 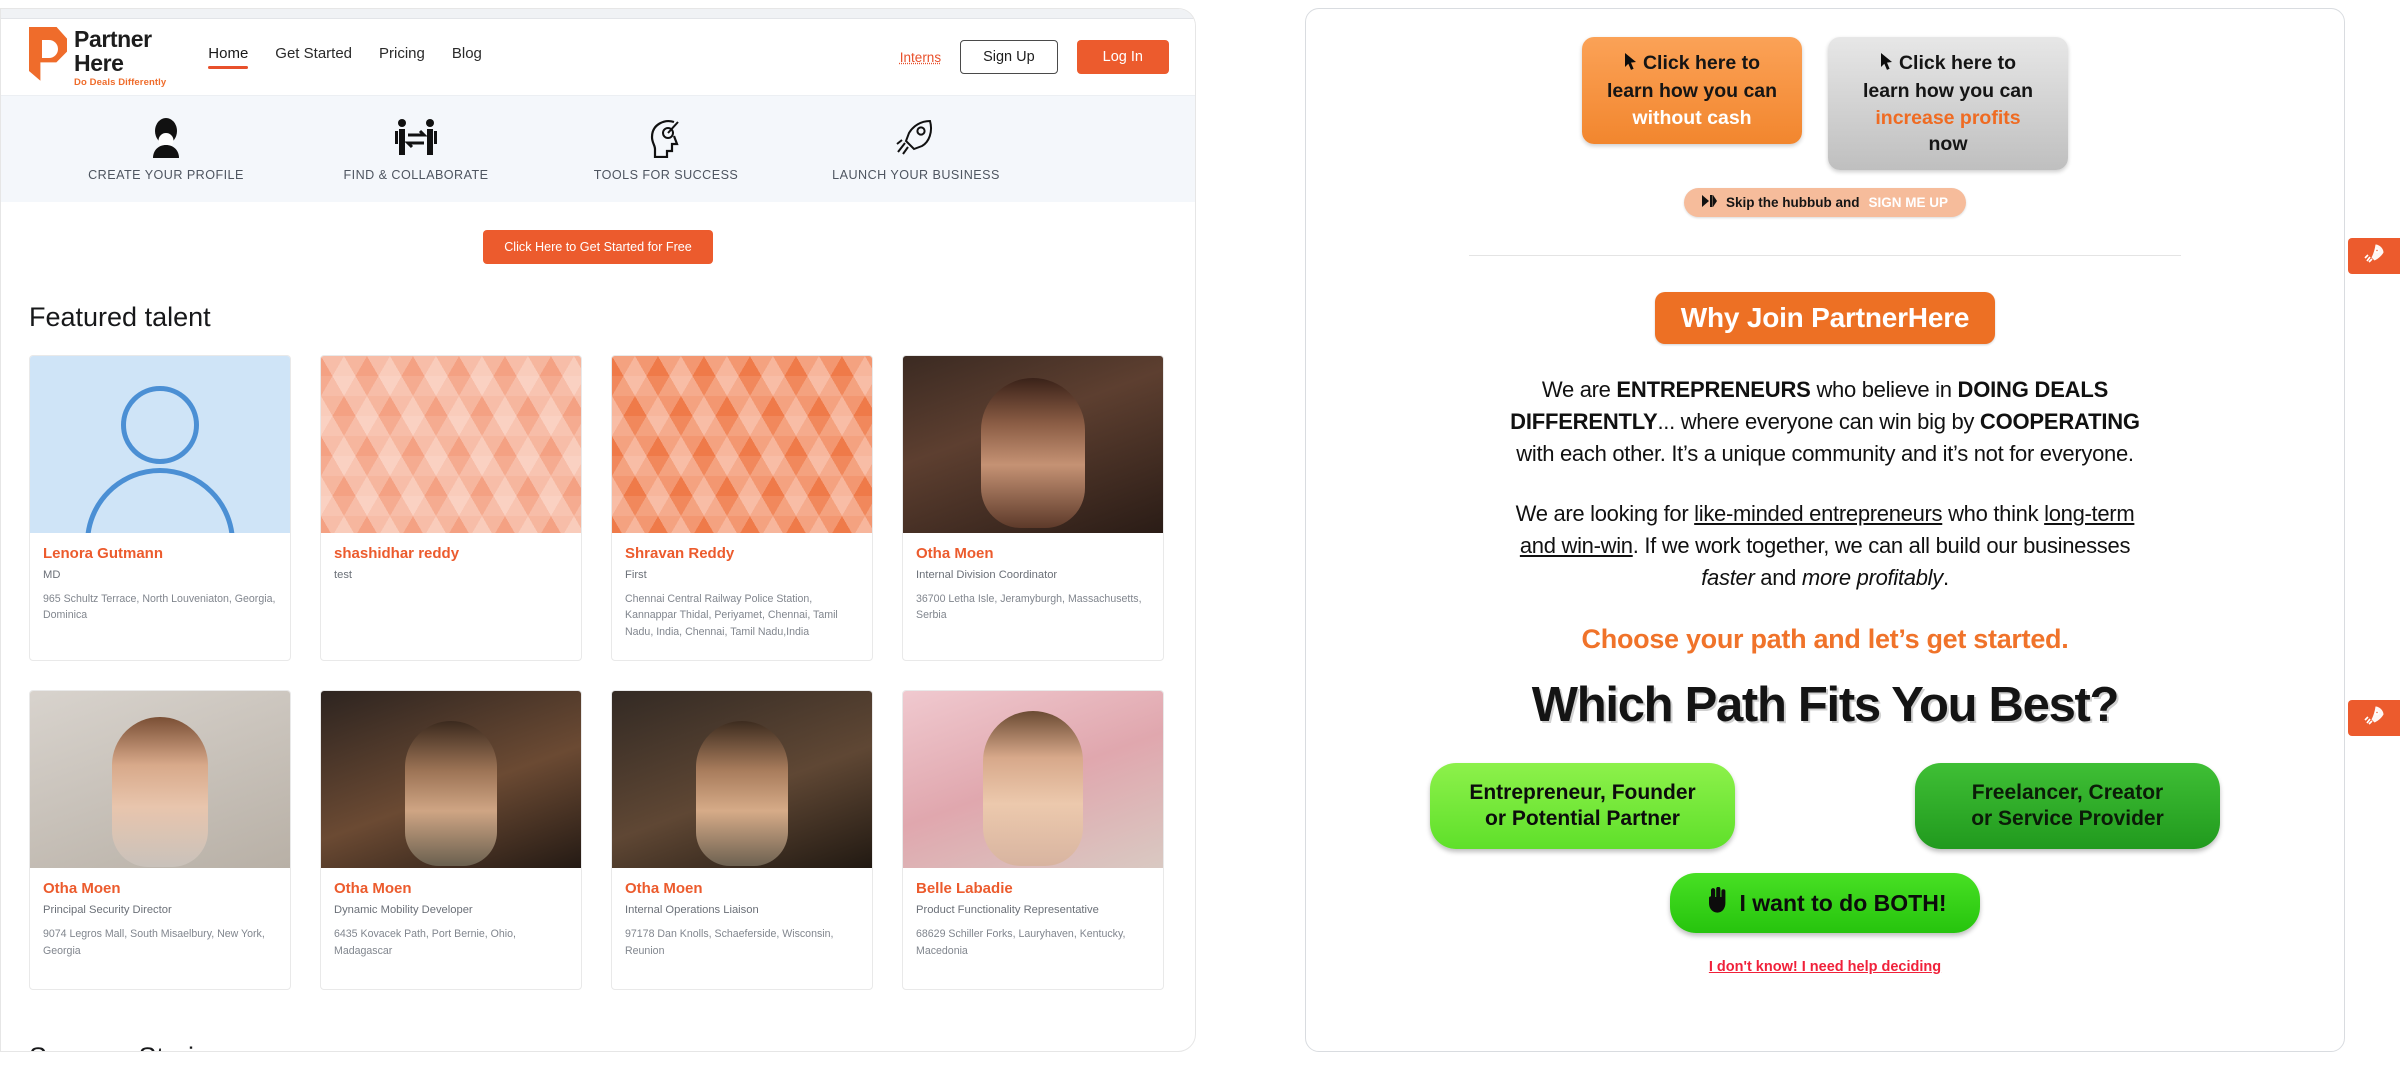 I want to click on skip-hubbub-signup-button: Skip the hubbub and SIGN ME UP, so click(x=1824, y=203).